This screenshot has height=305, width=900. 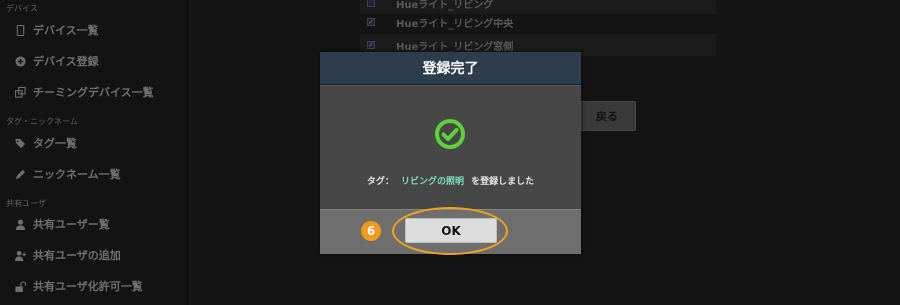 I want to click on sidebar-item-label: チーミングデバイス一覧, so click(x=93, y=92).